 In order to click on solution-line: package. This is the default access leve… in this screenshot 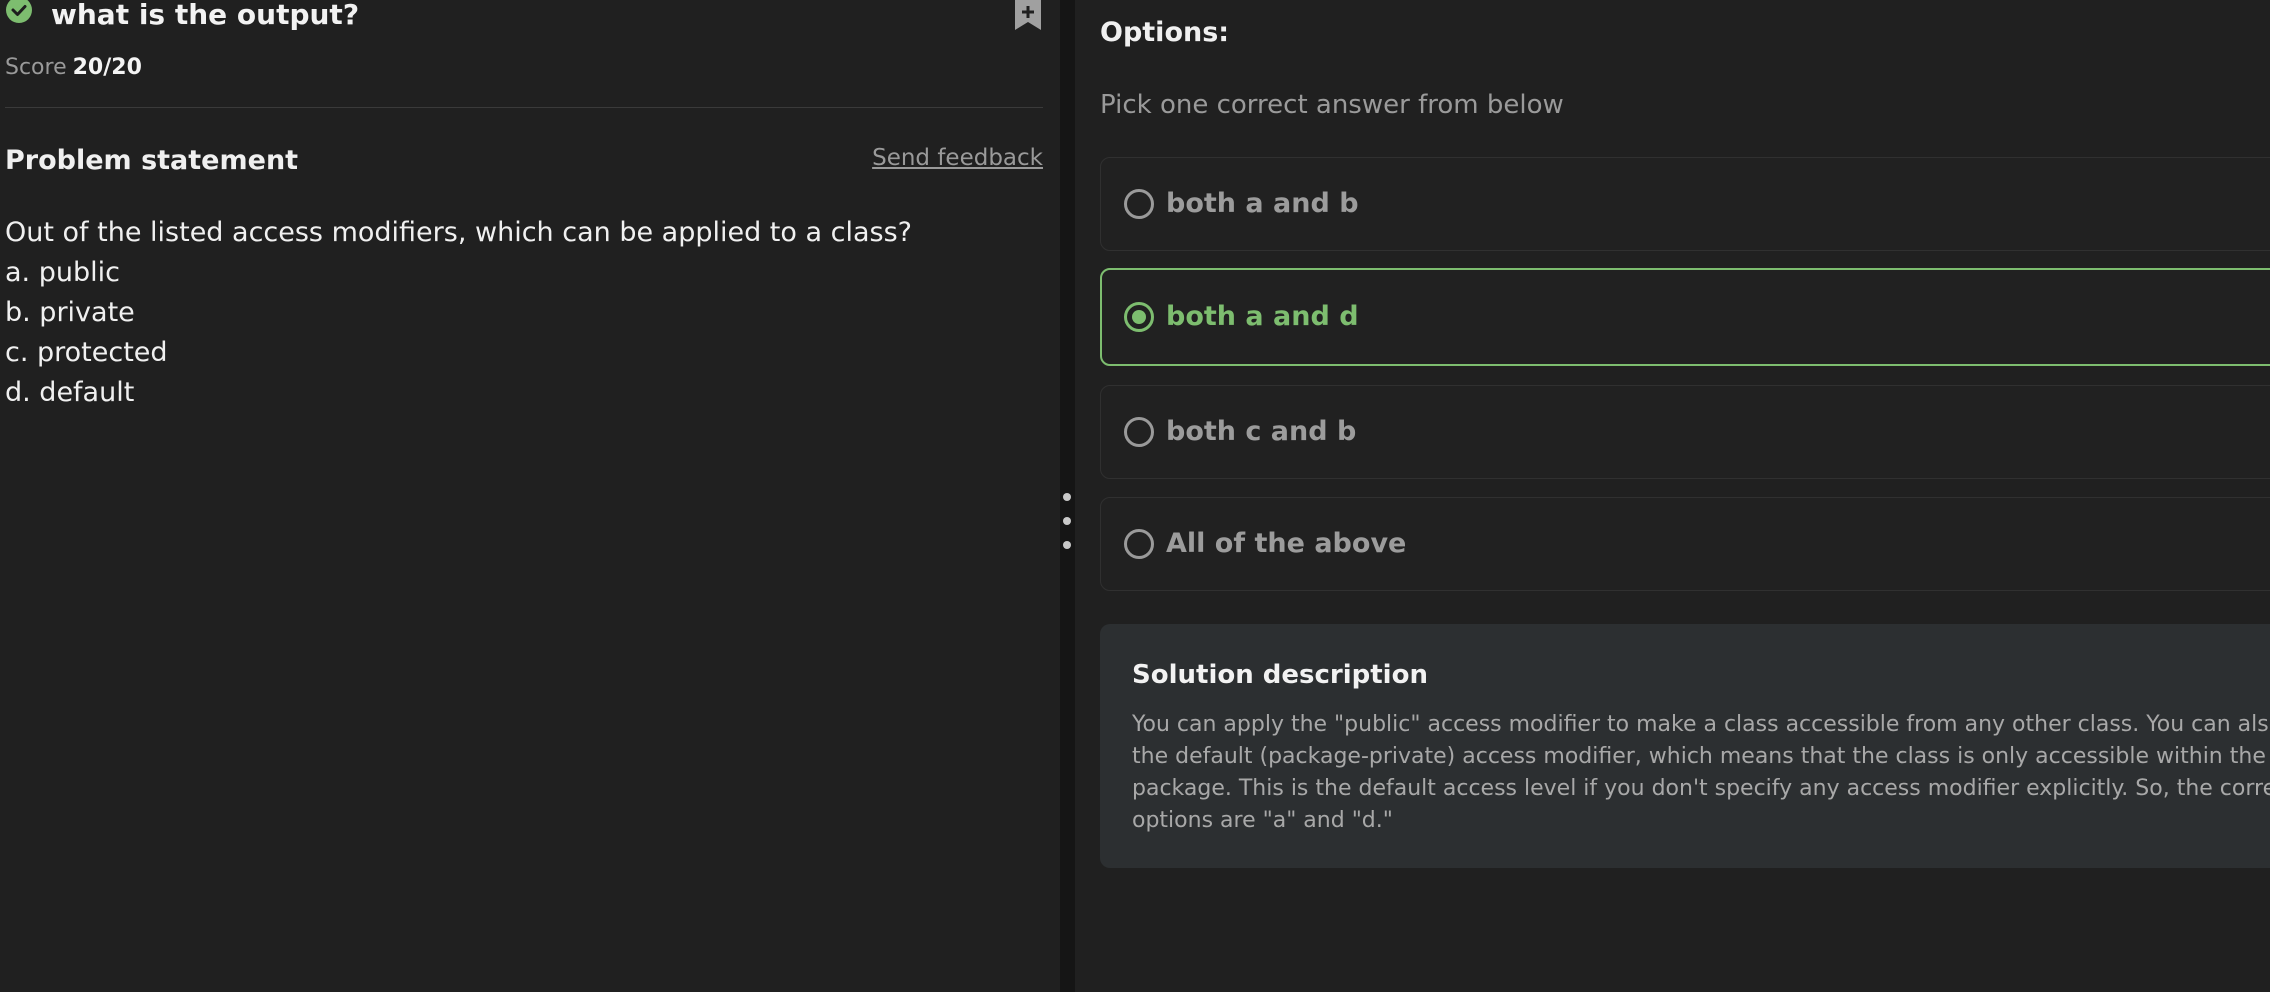, I will do `click(1701, 788)`.